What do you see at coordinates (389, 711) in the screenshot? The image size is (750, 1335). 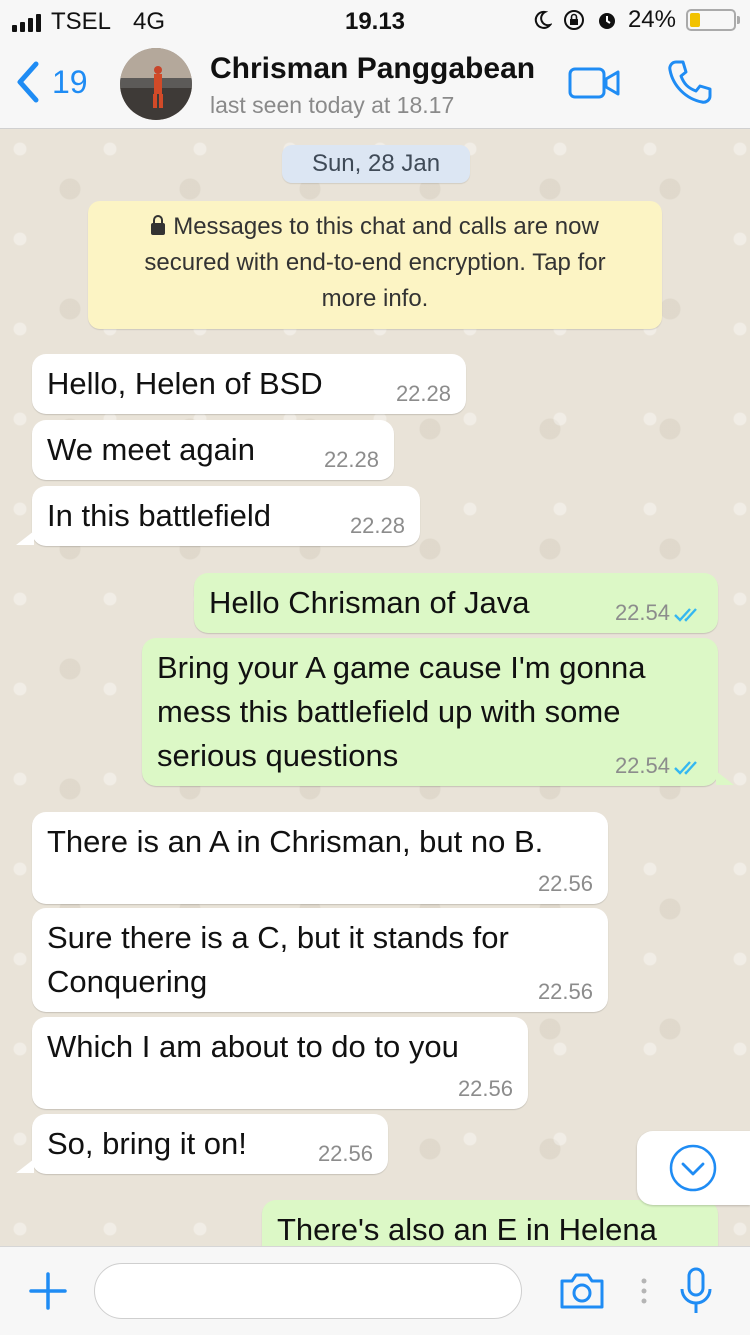 I see `message-line: mess this battlefield up with some` at bounding box center [389, 711].